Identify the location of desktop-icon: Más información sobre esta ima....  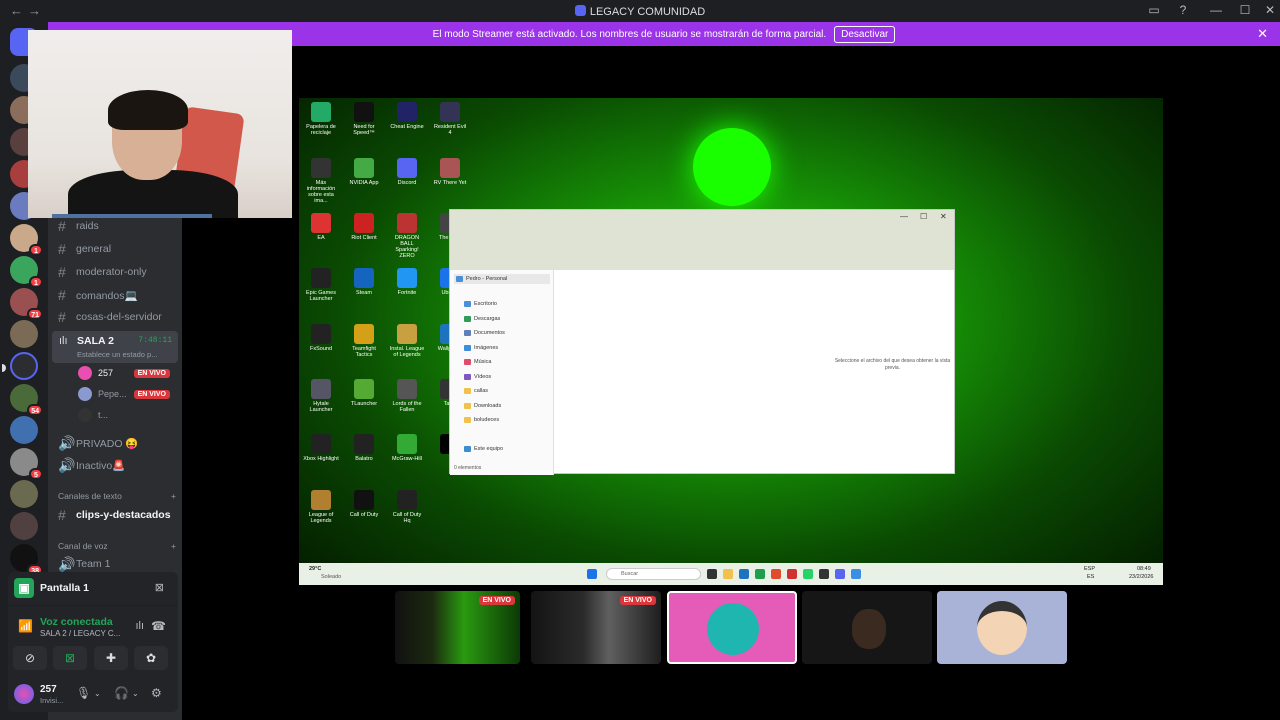
(321, 181).